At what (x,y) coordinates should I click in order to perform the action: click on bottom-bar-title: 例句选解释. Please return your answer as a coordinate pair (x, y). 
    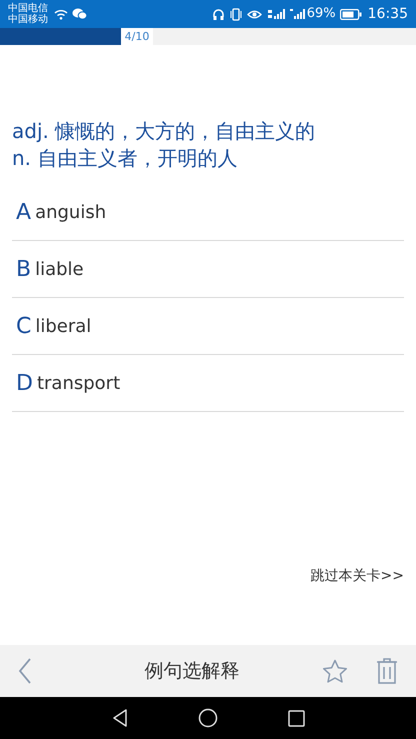
    Looking at the image, I should click on (192, 671).